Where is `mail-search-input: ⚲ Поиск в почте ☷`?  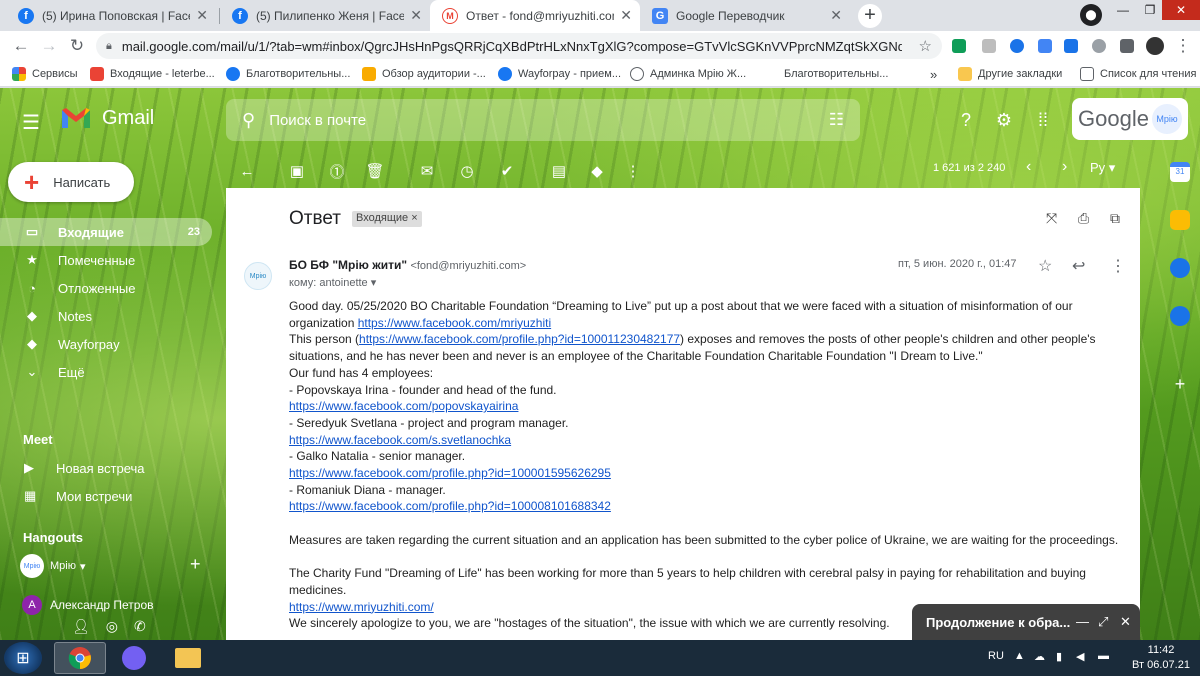 mail-search-input: ⚲ Поиск в почте ☷ is located at coordinates (543, 120).